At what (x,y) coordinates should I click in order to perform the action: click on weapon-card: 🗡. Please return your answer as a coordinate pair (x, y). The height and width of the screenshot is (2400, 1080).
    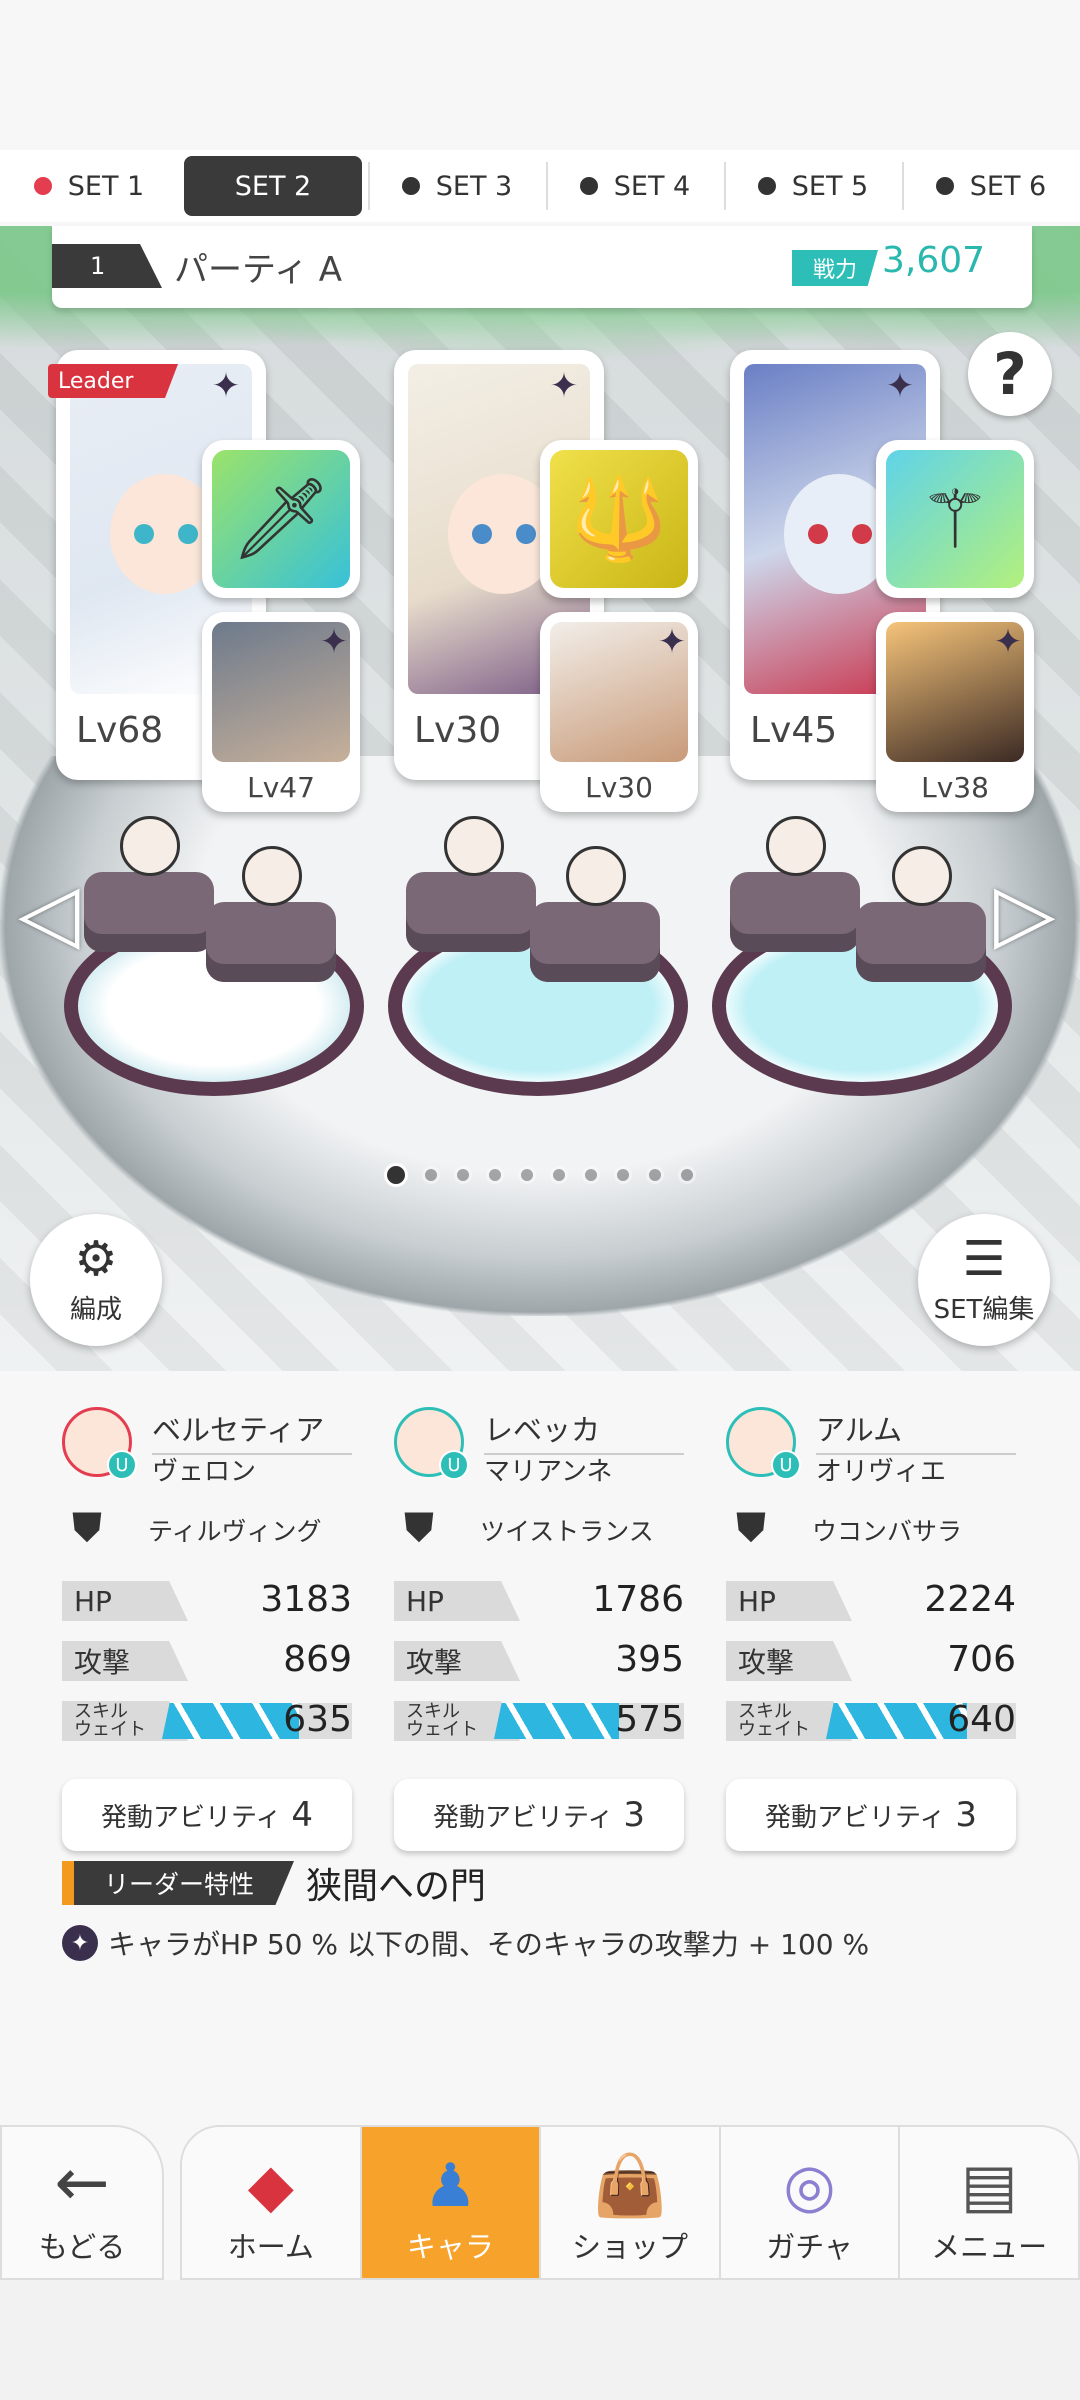
    Looking at the image, I should click on (281, 519).